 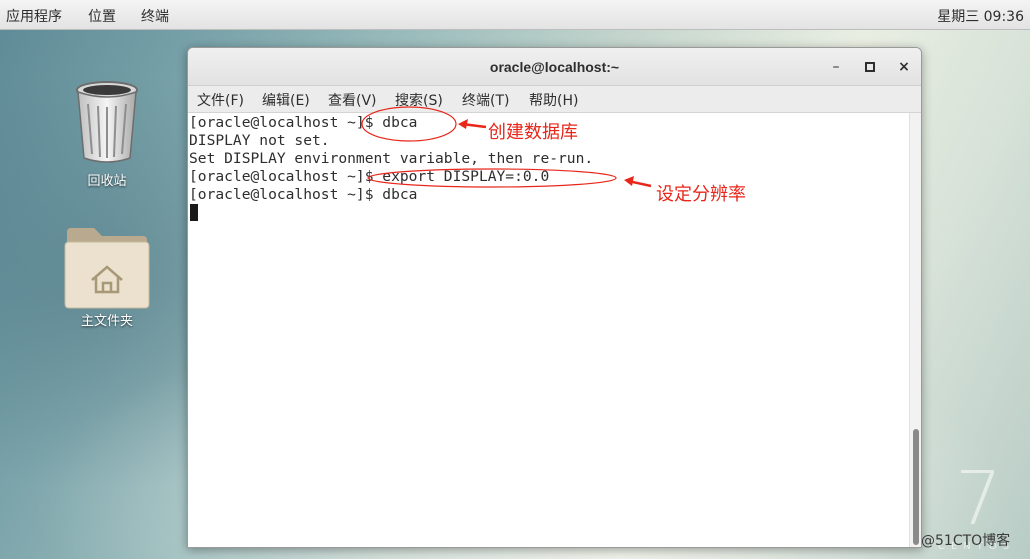 What do you see at coordinates (915, 330) in the screenshot?
I see `terminal-scrollbar` at bounding box center [915, 330].